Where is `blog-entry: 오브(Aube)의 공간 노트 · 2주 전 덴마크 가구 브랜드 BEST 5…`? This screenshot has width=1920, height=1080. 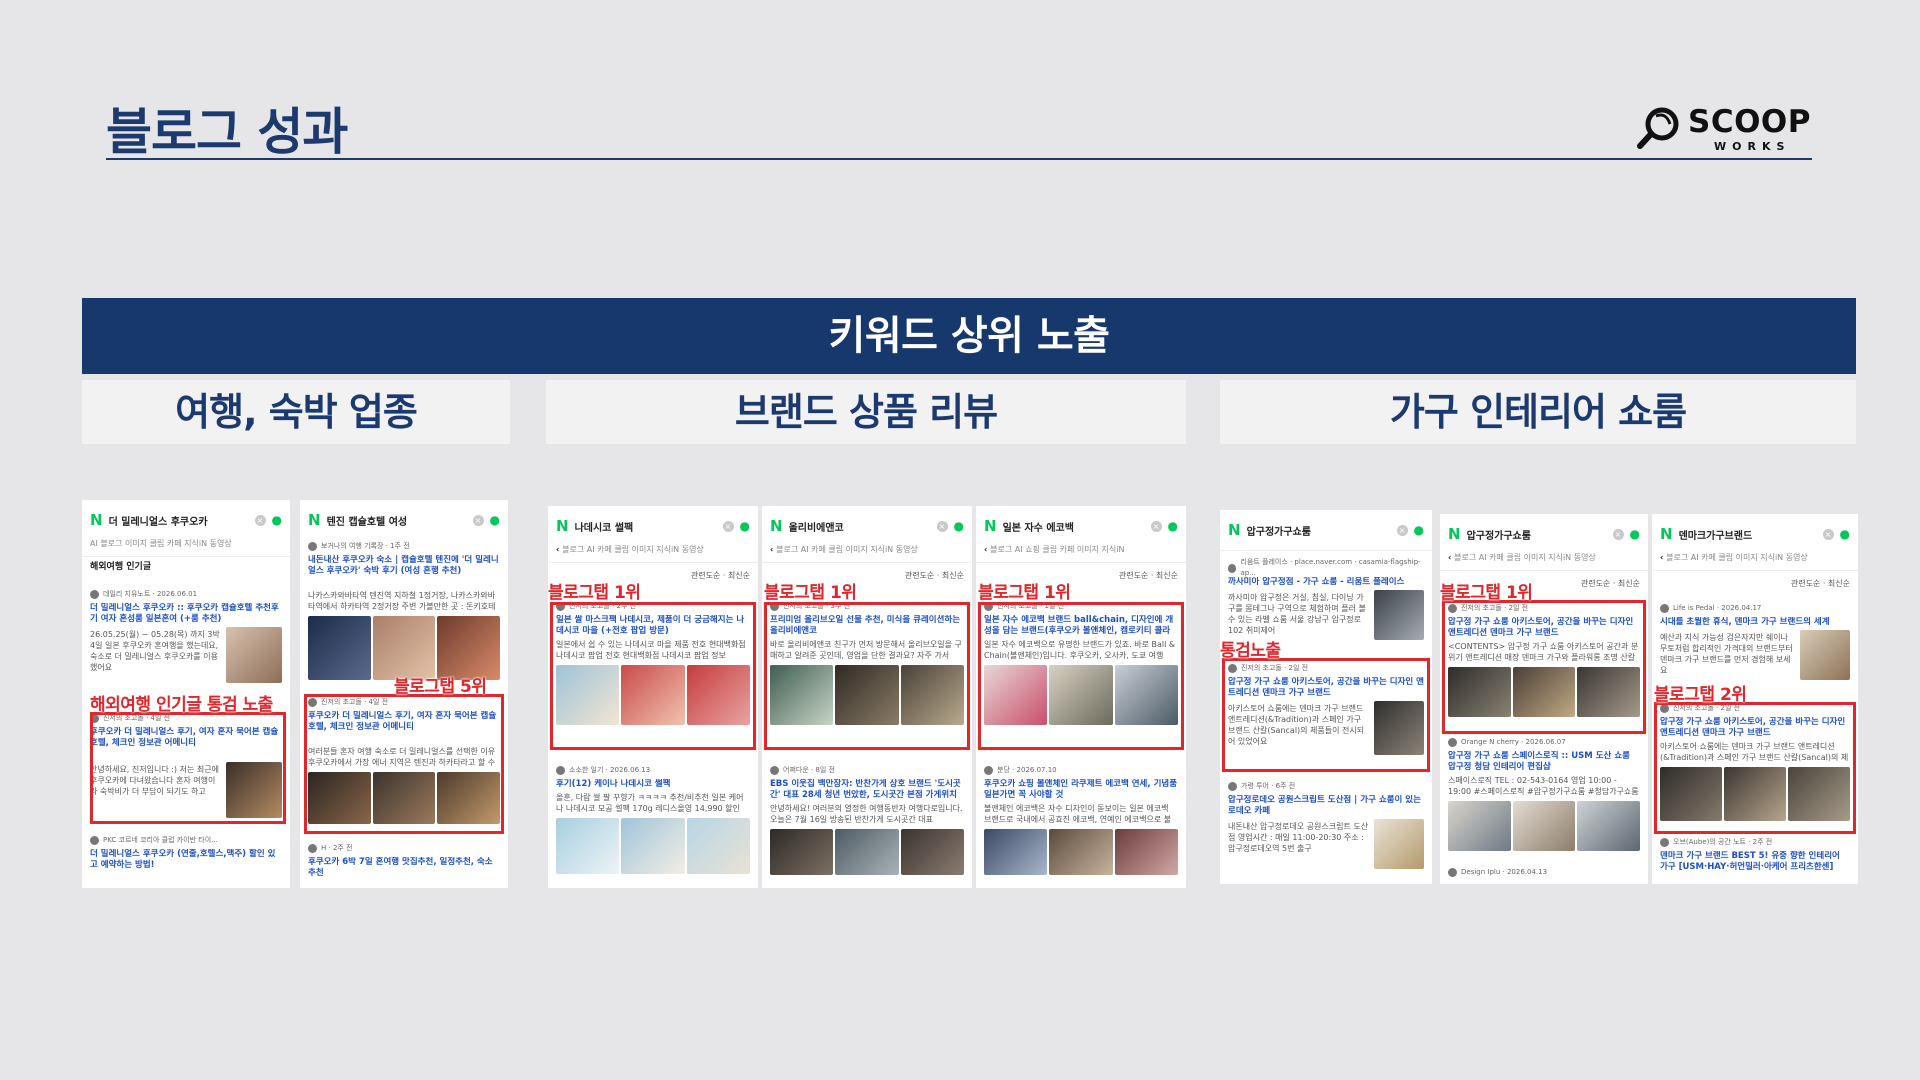 blog-entry: 오브(Aube)의 공간 노트 · 2주 전 덴마크 가구 브랜드 BEST 5… is located at coordinates (1755, 858).